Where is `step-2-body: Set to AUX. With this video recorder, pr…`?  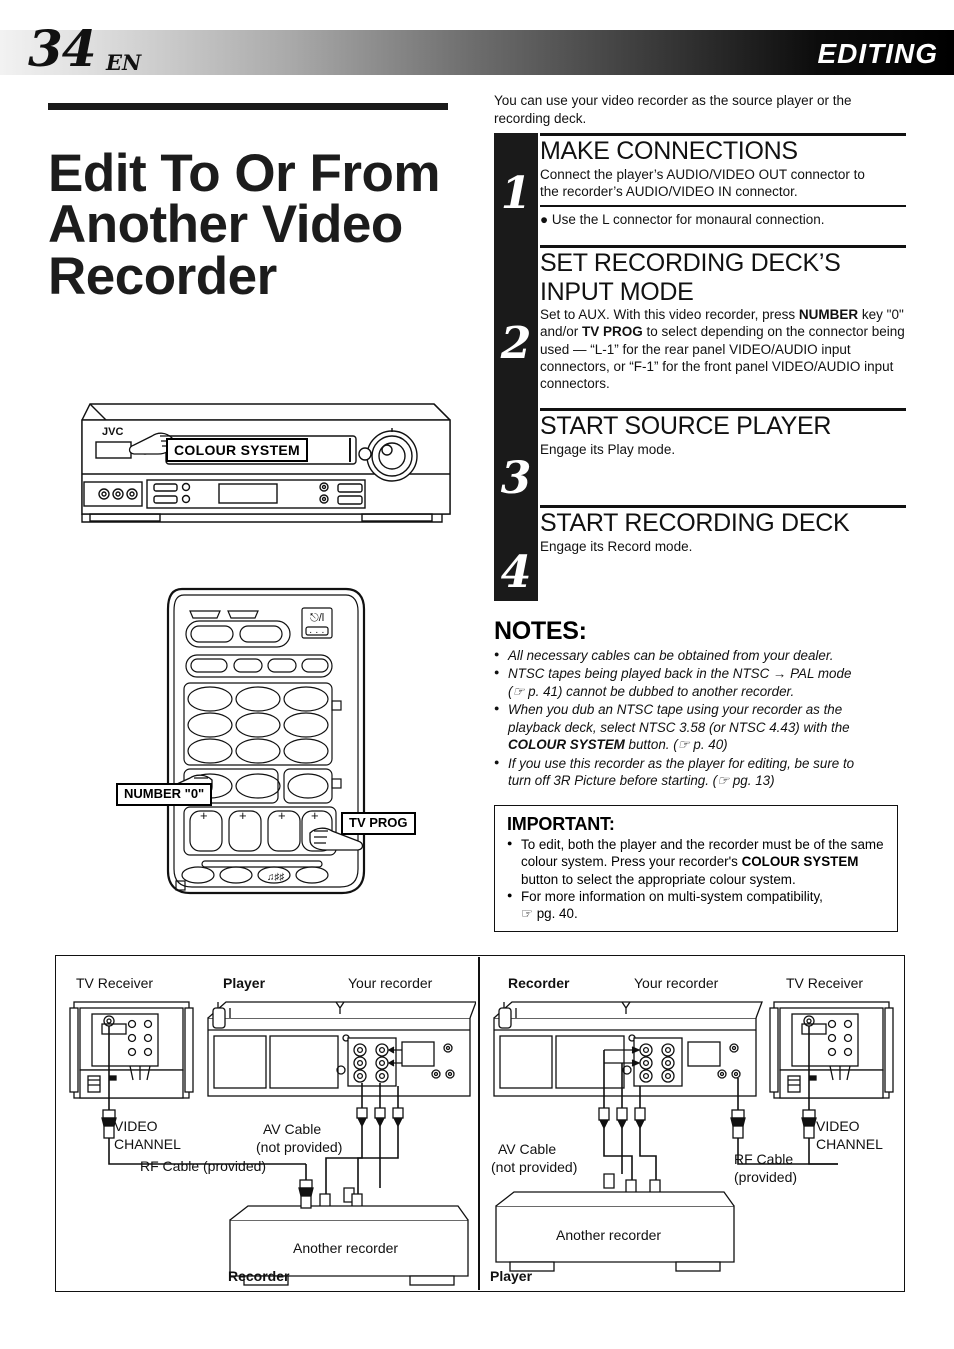
step-2-body: Set to AUX. With this video recorder, pr… is located at coordinates (723, 349).